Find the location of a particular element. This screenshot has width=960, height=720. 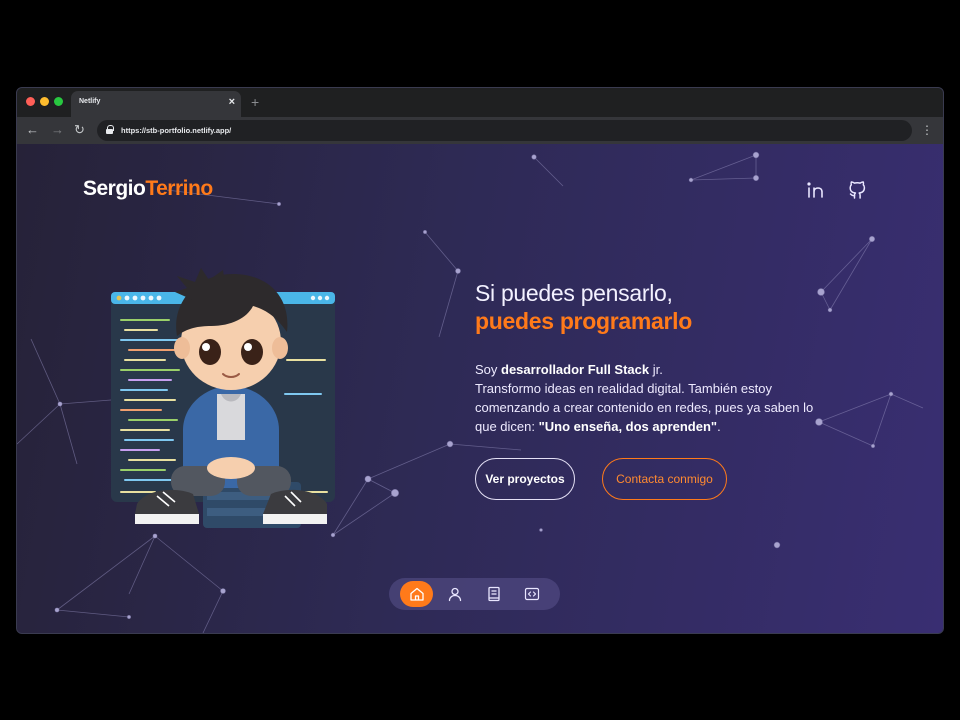

minimize-window-button is located at coordinates (44, 101).